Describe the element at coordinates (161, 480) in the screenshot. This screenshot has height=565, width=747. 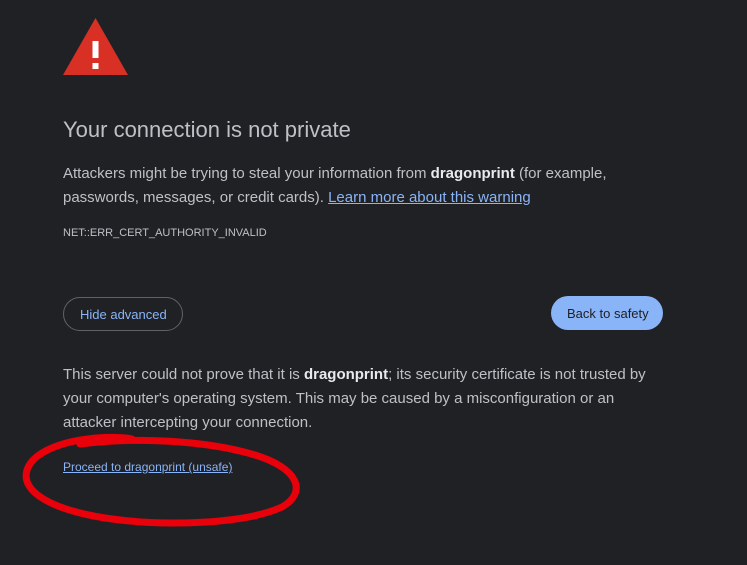
I see `red-circle-annotation` at that location.